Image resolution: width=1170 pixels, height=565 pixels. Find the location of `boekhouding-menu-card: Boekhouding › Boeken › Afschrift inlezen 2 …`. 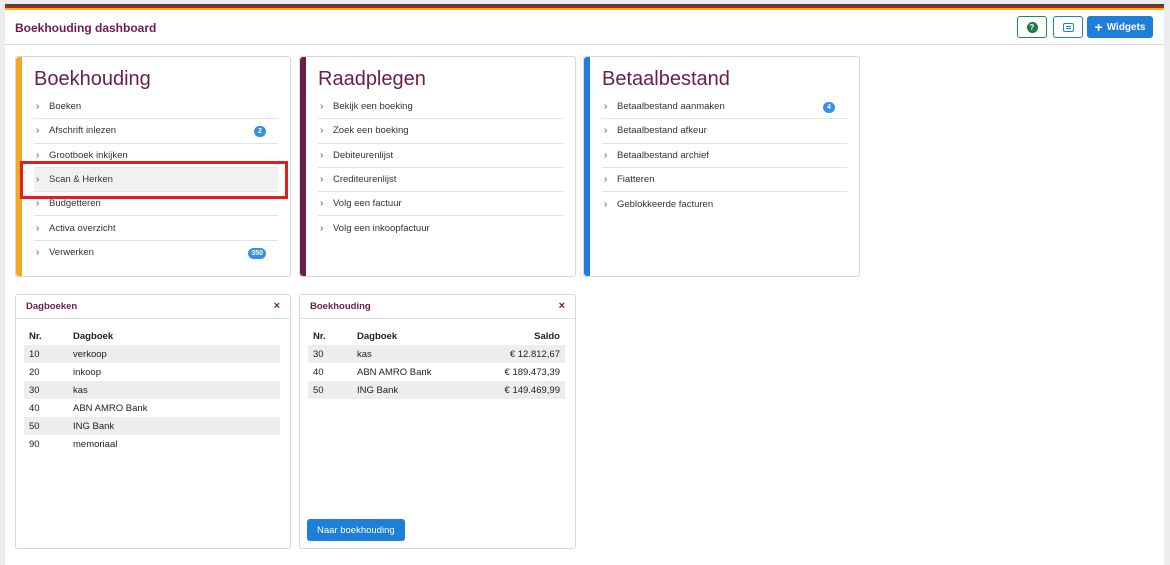

boekhouding-menu-card: Boekhouding › Boeken › Afschrift inlezen 2 … is located at coordinates (153, 166).